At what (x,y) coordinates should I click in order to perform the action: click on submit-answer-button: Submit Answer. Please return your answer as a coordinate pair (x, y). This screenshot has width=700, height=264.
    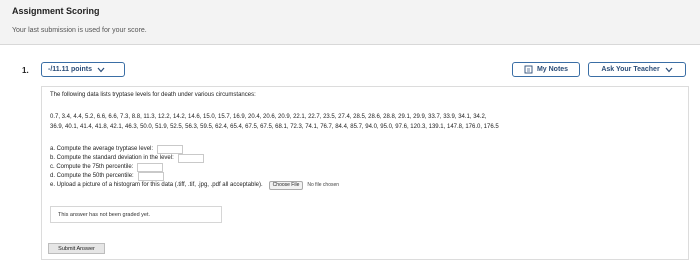
    Looking at the image, I should click on (76, 248).